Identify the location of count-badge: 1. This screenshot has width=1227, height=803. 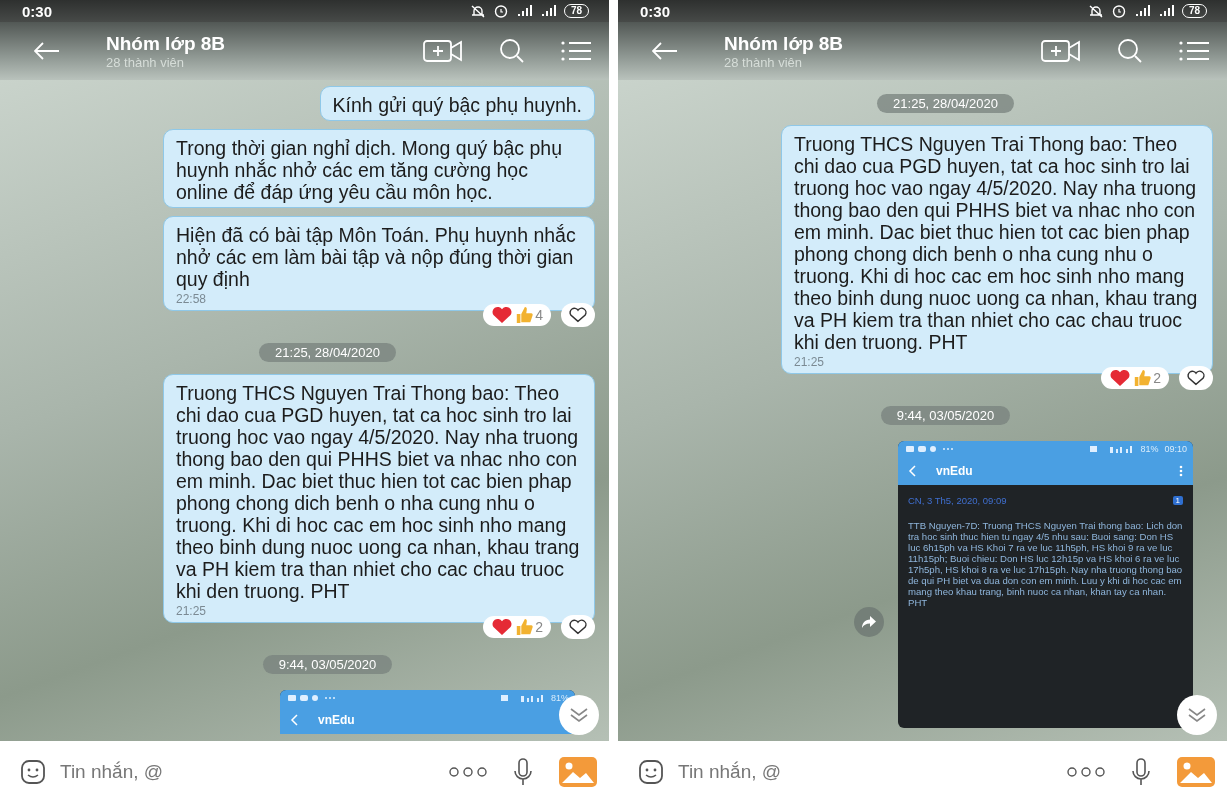
(1177, 500).